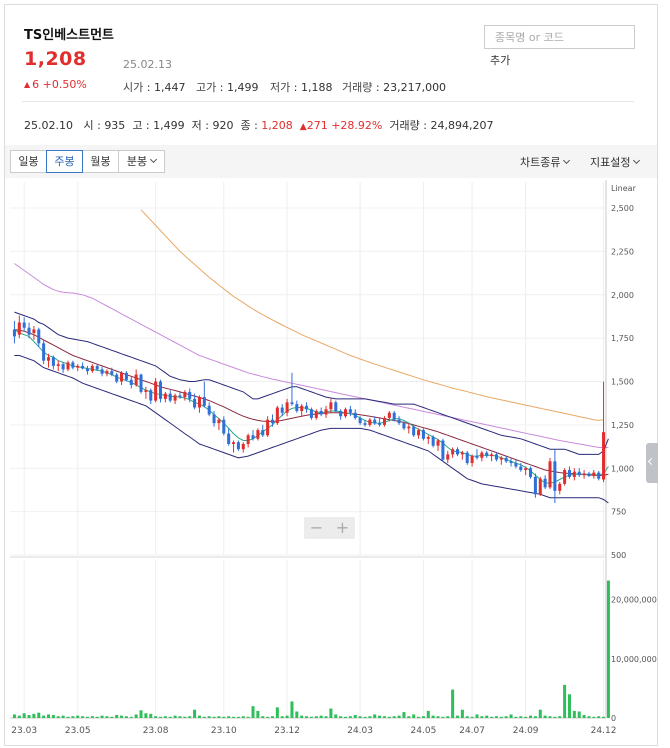 The height and width of the screenshot is (748, 670). I want to click on y-tick-label: 2,250, so click(622, 251).